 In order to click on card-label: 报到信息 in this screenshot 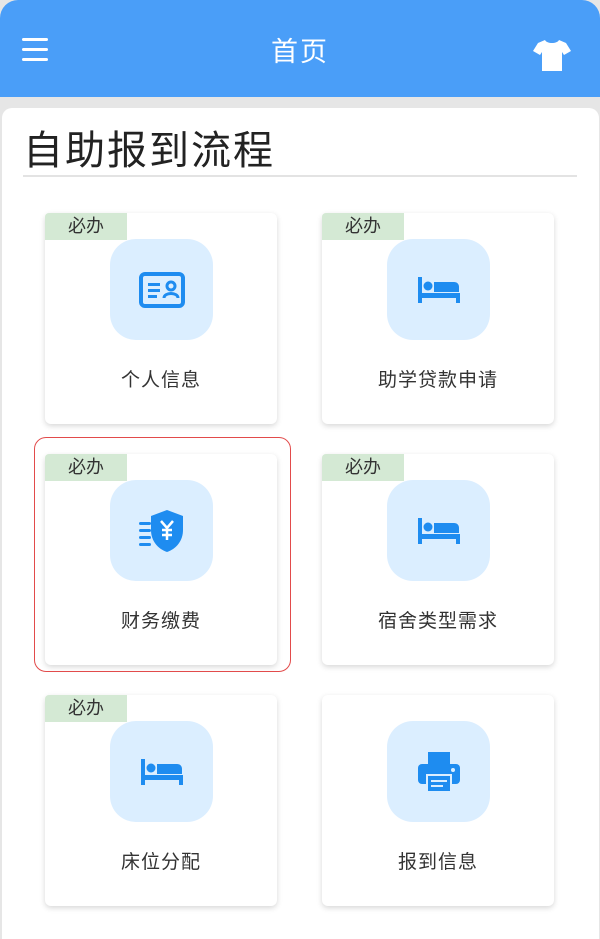, I will do `click(437, 862)`.